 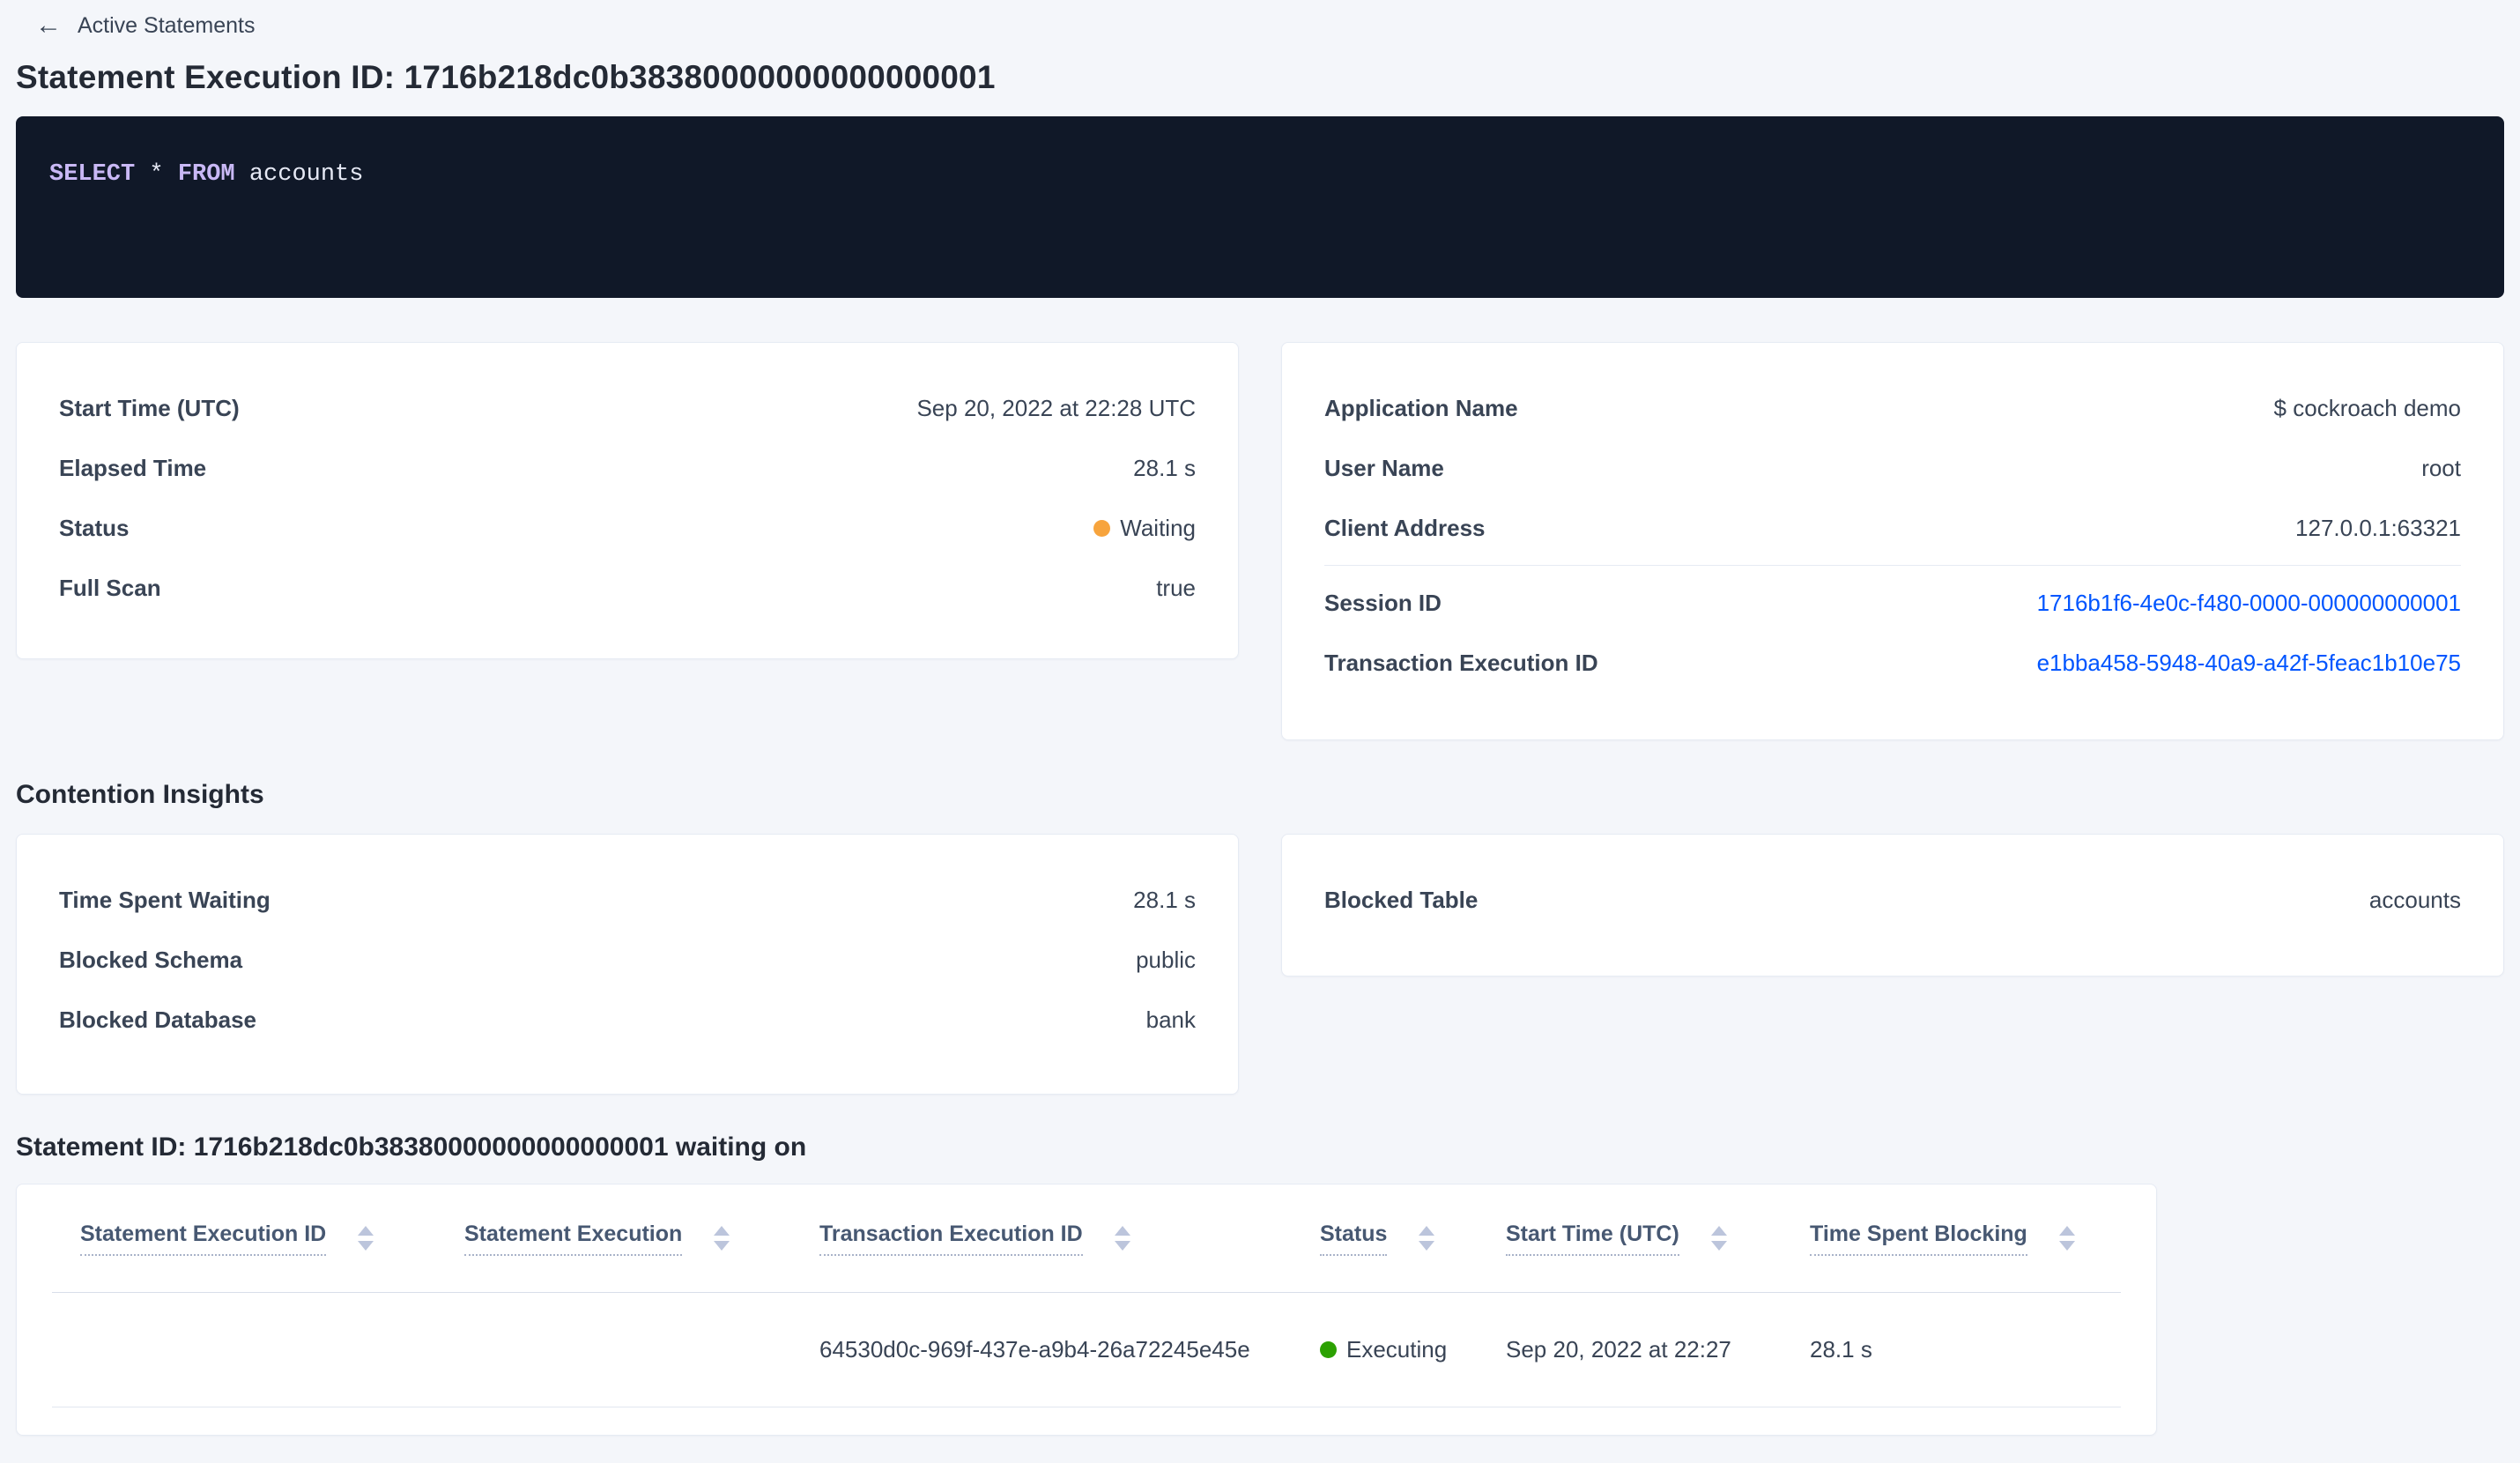 What do you see at coordinates (1158, 527) in the screenshot?
I see `status-value: Waiting` at bounding box center [1158, 527].